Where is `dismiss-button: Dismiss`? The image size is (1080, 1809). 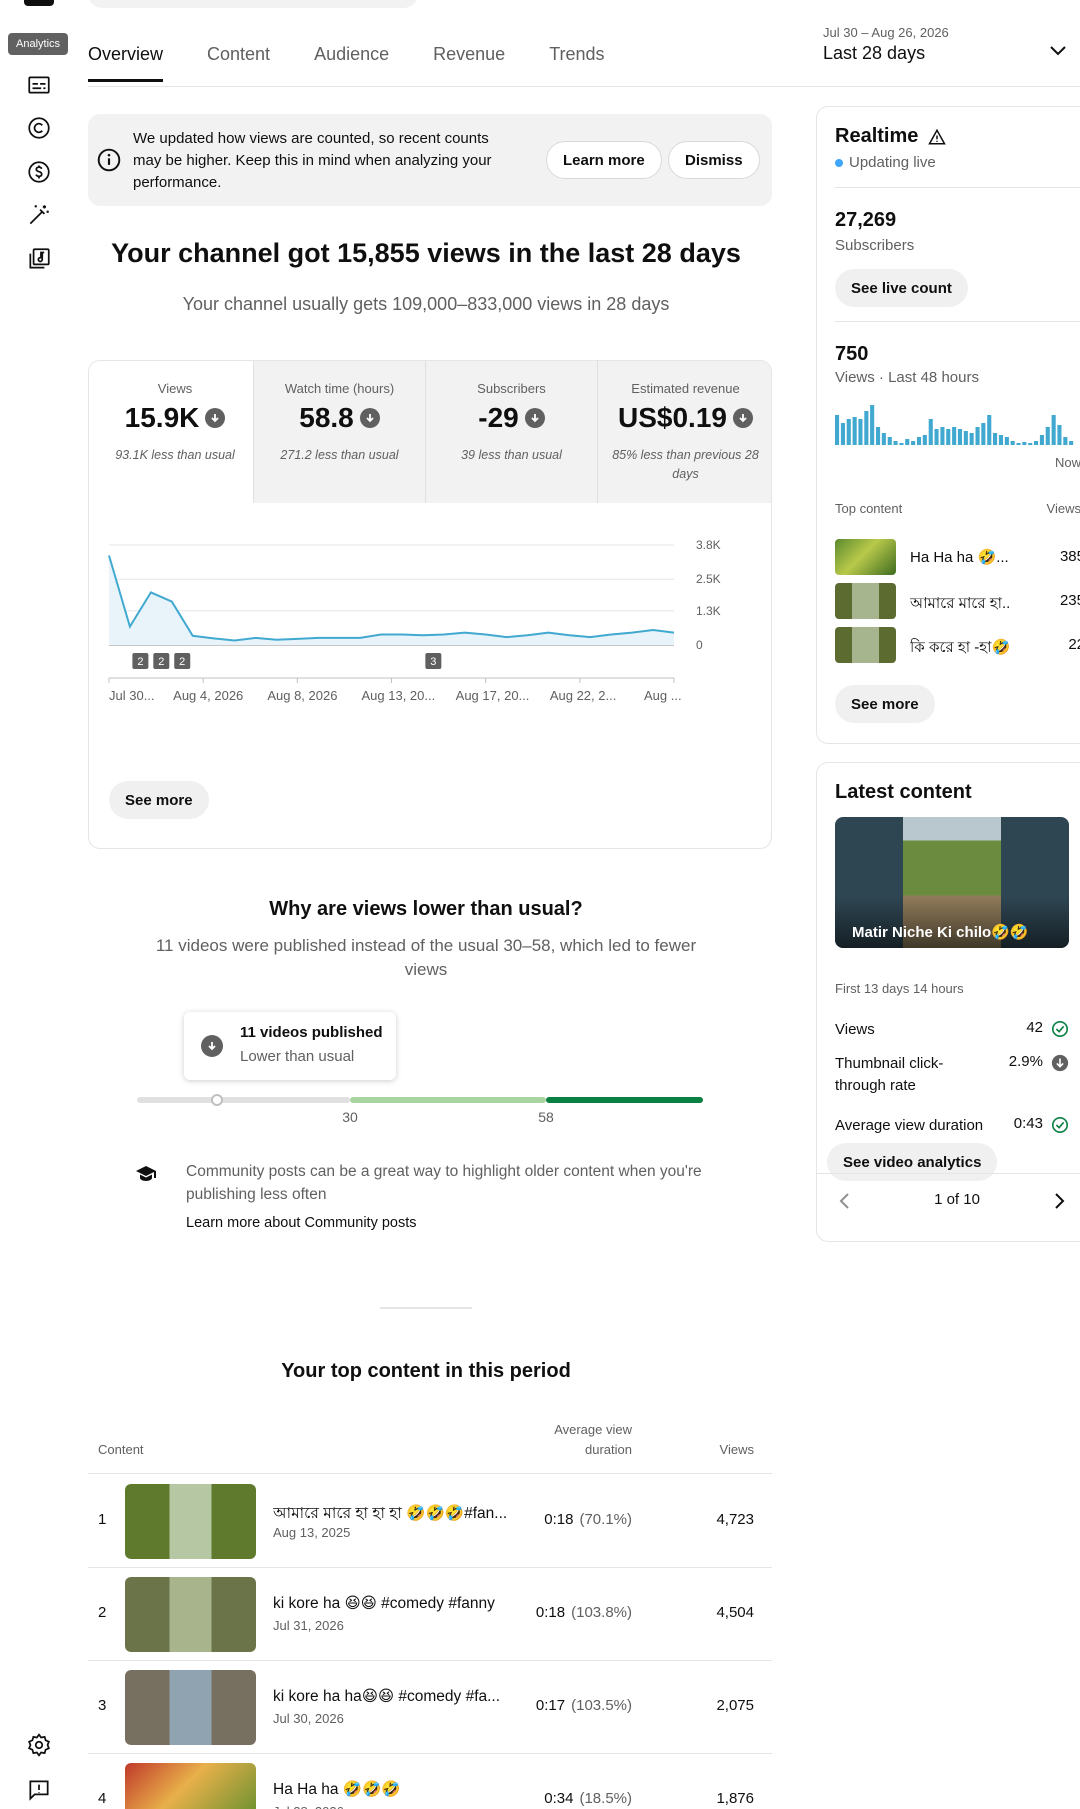 dismiss-button: Dismiss is located at coordinates (714, 160).